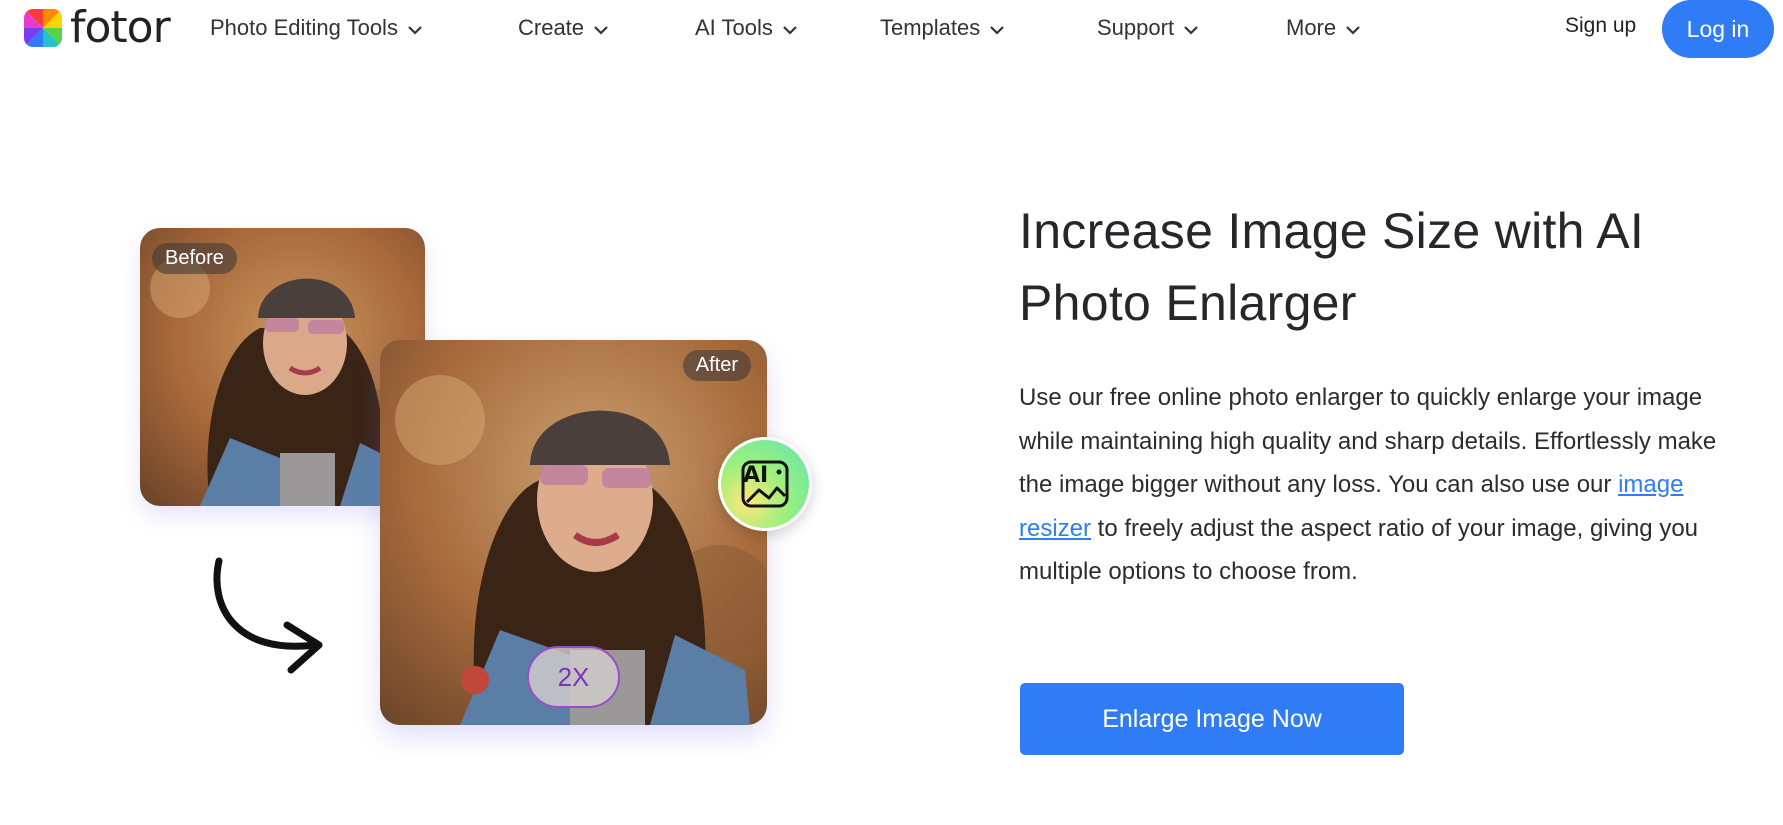 This screenshot has height=825, width=1783. I want to click on nav-ai-tools: AI Tools, so click(746, 28).